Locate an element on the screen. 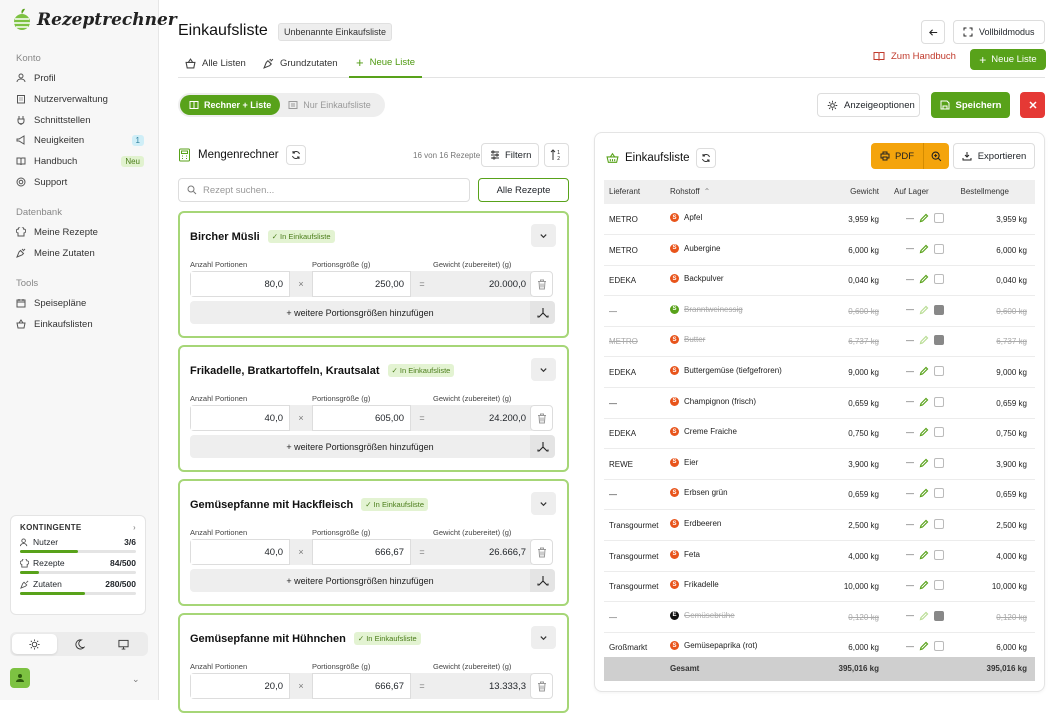  weight-output: 26.666,7 is located at coordinates (482, 552).